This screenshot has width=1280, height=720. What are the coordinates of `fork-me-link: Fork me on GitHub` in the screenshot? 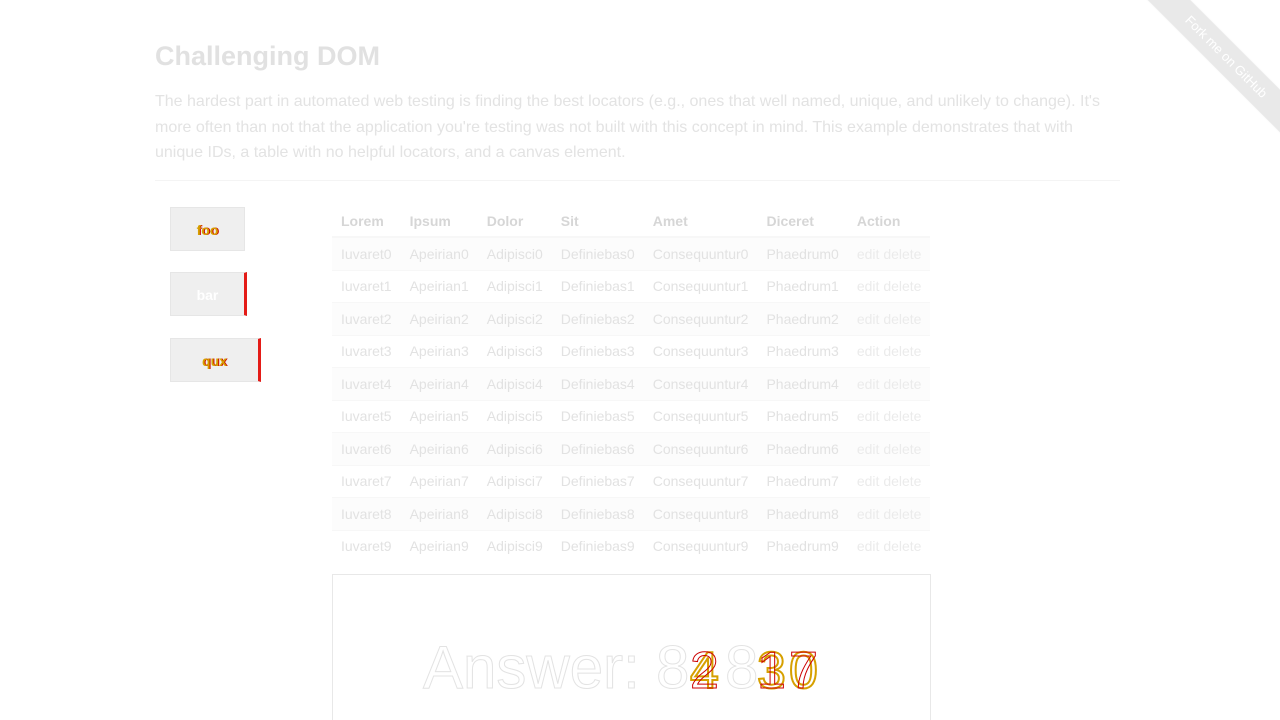 It's located at (1212, 69).